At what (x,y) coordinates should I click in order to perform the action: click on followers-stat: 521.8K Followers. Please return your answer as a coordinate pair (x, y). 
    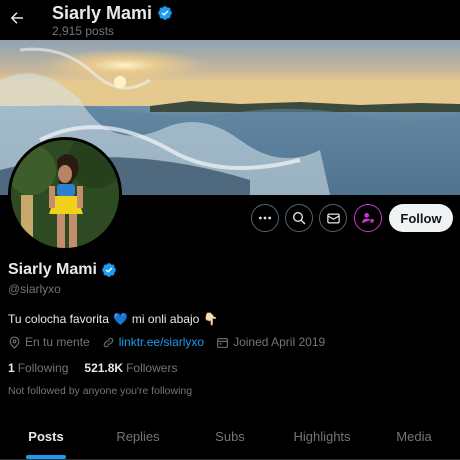
    Looking at the image, I should click on (130, 368).